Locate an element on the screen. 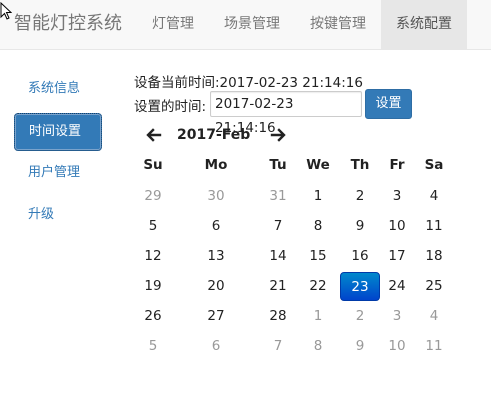  arrow-left-icon is located at coordinates (154, 135).